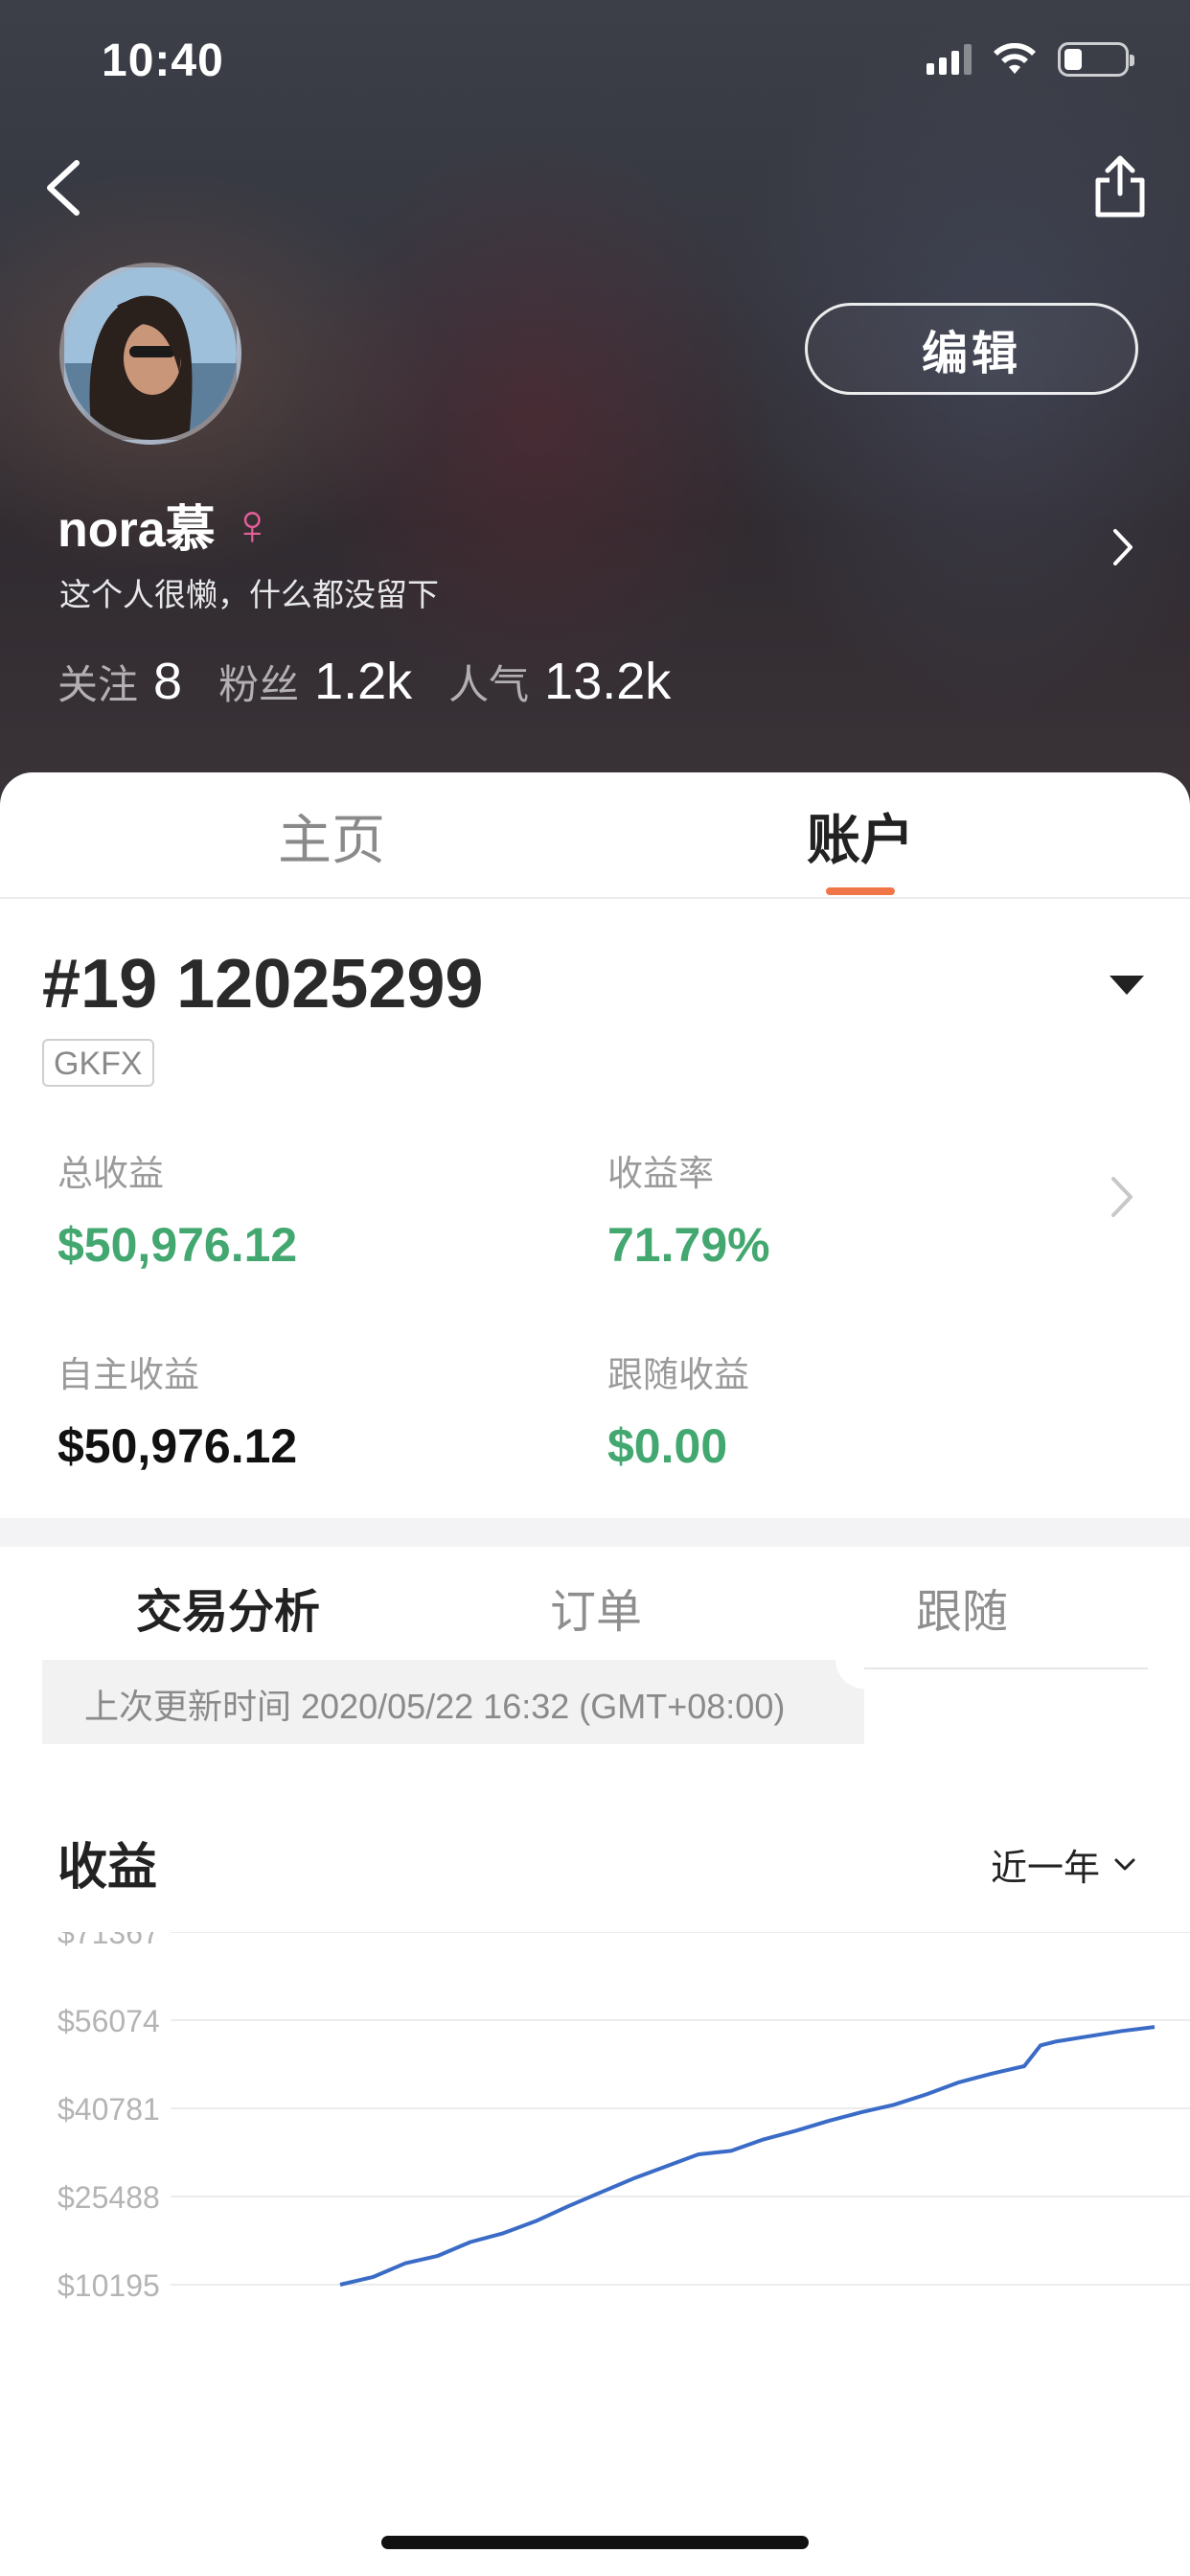  What do you see at coordinates (678, 1410) in the screenshot?
I see `metric-follow-profit: 跟随收益 $0.00` at bounding box center [678, 1410].